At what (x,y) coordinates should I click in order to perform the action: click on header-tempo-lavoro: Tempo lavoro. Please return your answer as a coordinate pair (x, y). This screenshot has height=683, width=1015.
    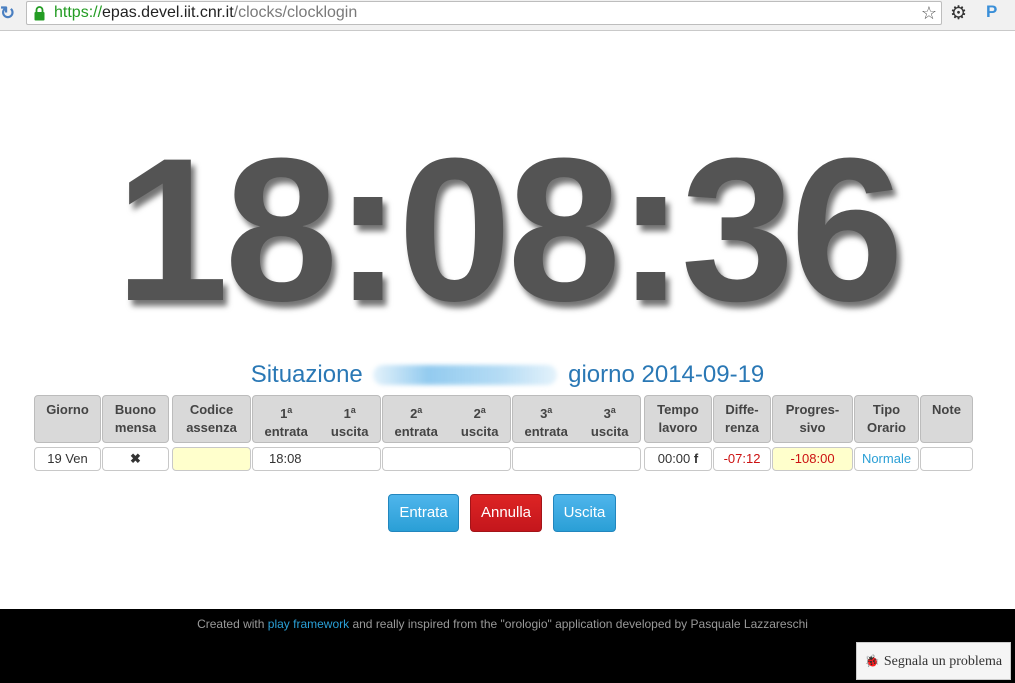
    Looking at the image, I should click on (678, 419).